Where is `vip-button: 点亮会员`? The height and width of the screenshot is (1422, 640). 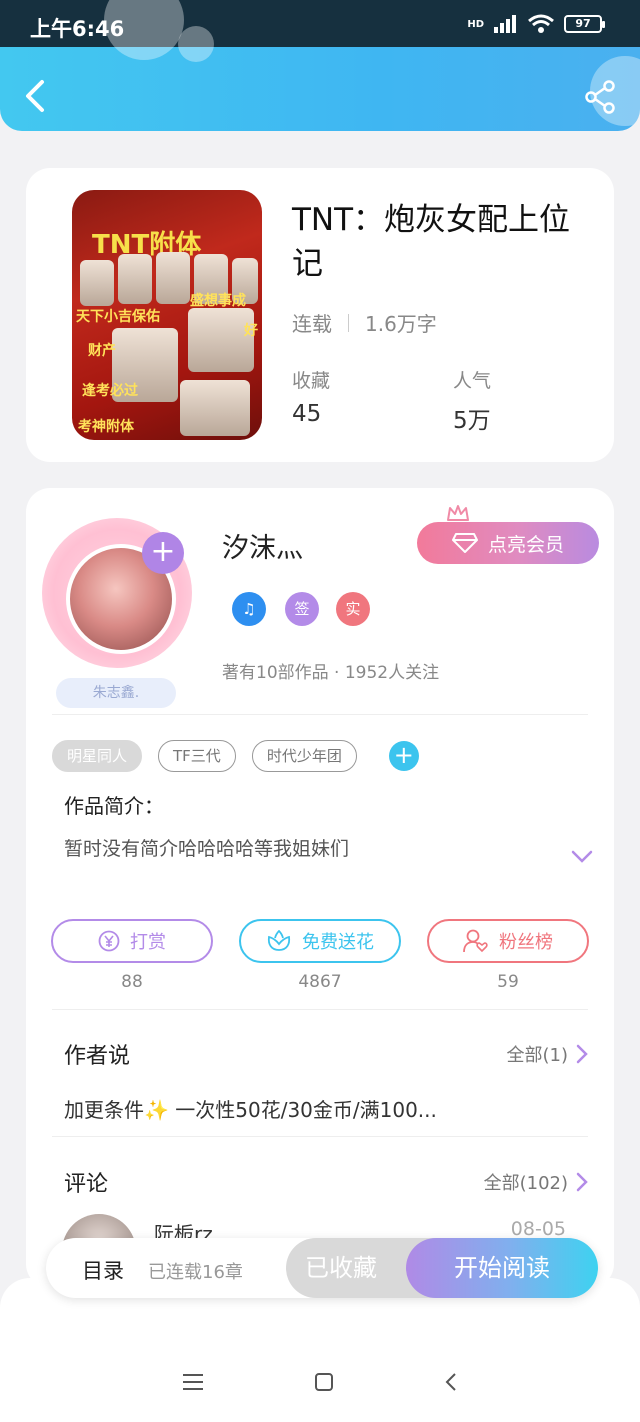
vip-button: 点亮会员 is located at coordinates (508, 543).